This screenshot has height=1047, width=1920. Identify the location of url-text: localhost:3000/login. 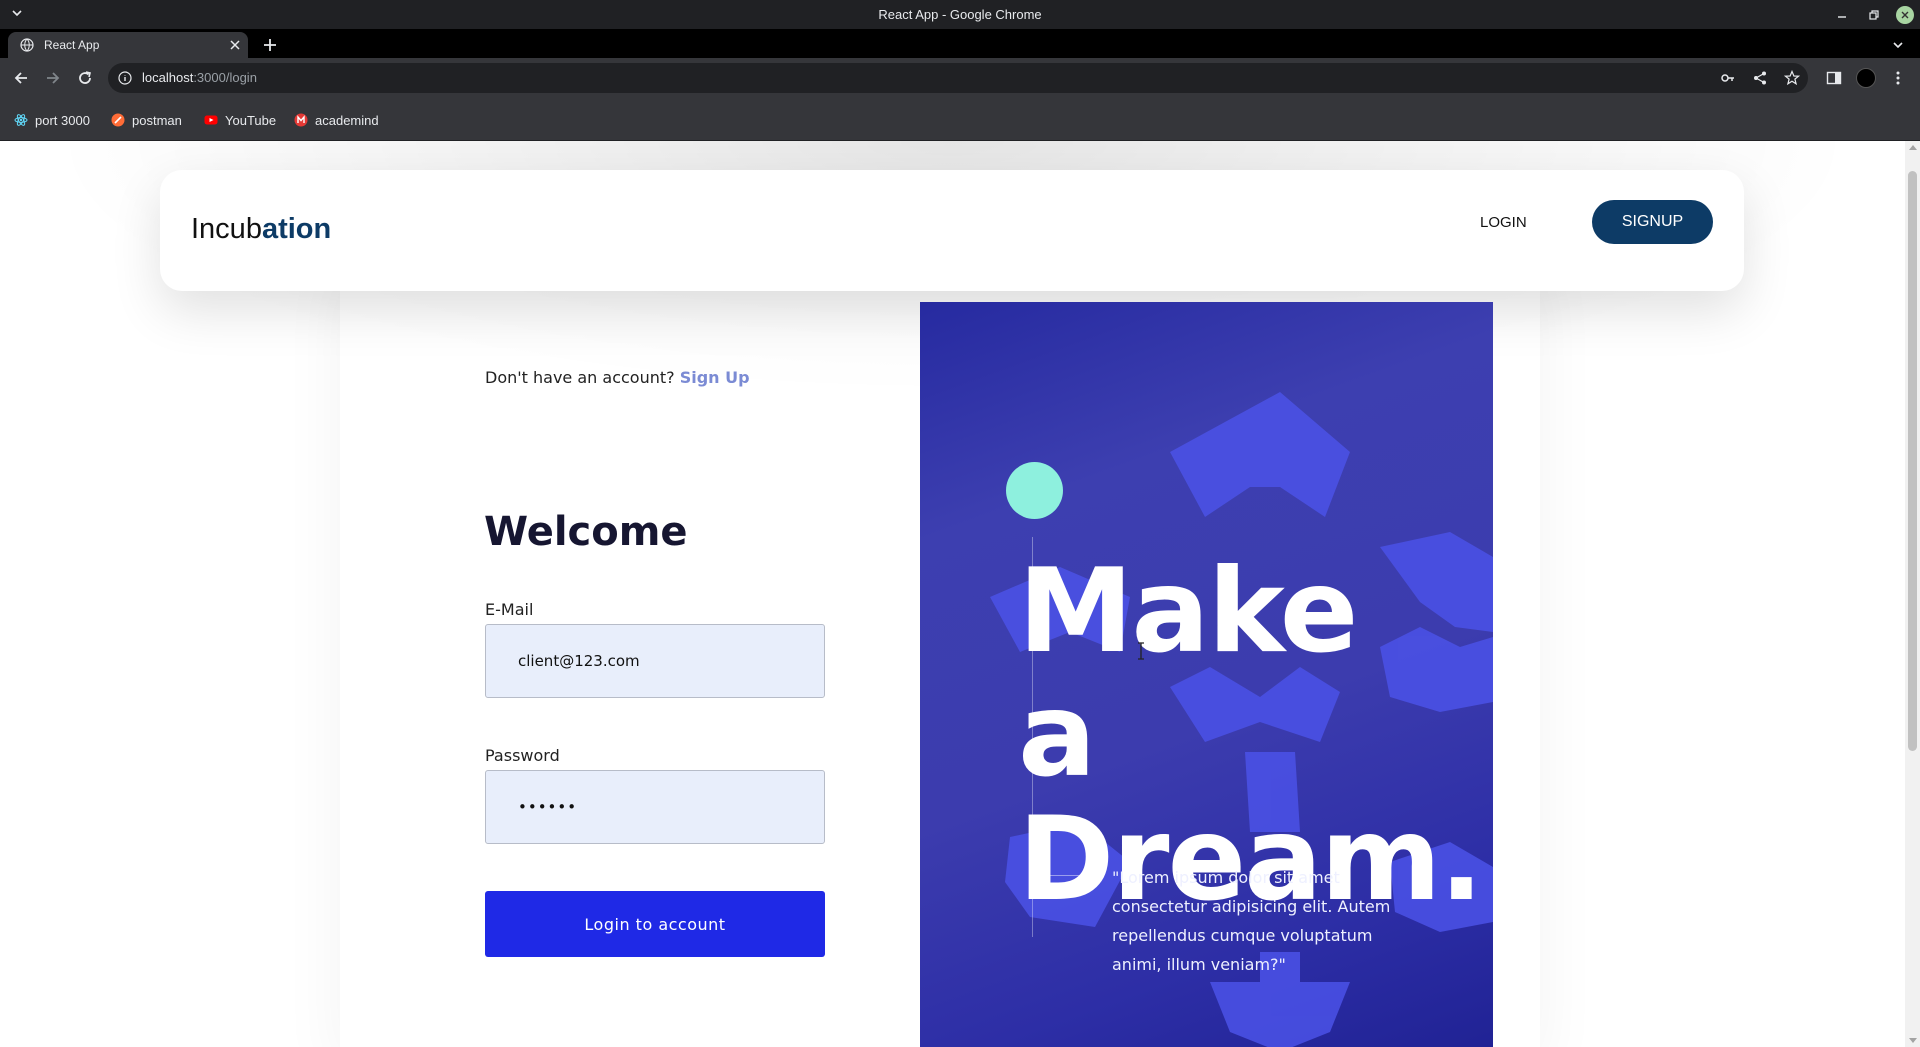
(199, 77).